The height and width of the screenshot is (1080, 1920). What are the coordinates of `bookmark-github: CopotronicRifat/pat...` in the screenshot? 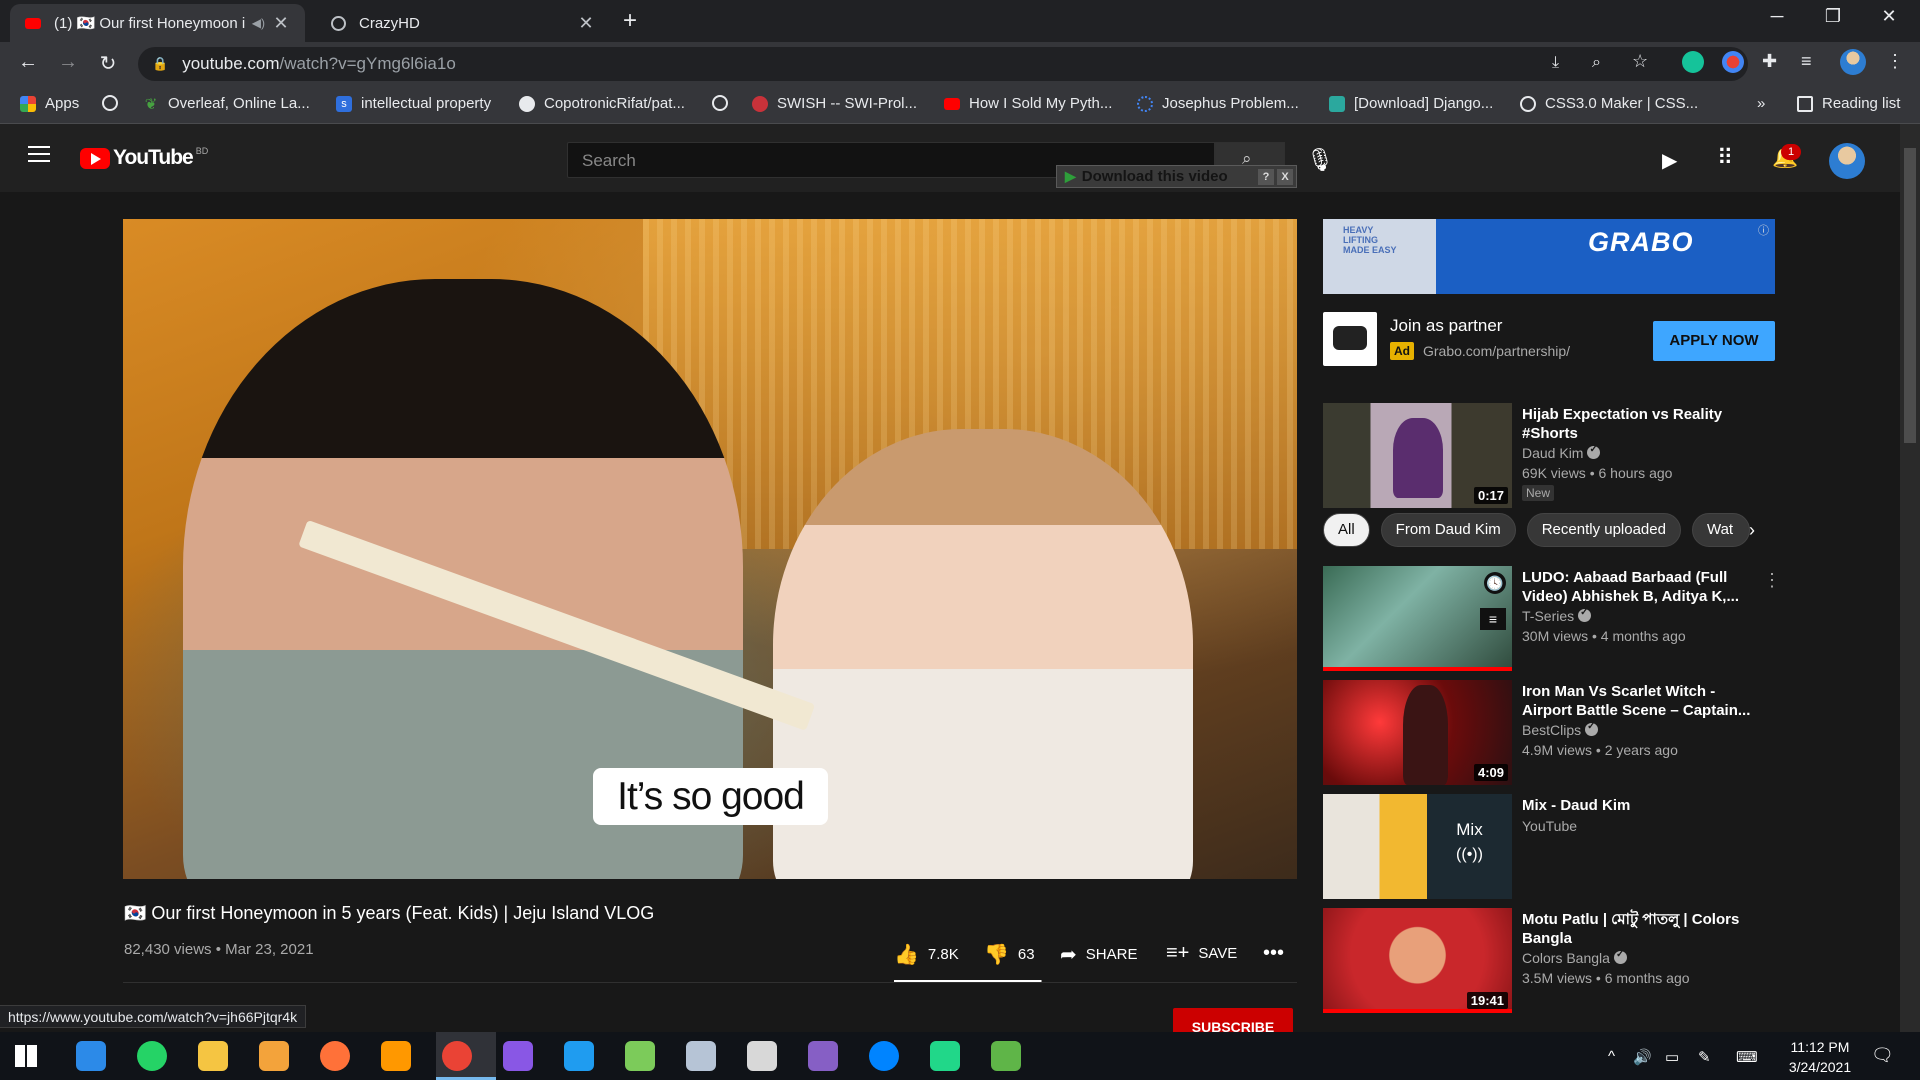 It's located at (602, 103).